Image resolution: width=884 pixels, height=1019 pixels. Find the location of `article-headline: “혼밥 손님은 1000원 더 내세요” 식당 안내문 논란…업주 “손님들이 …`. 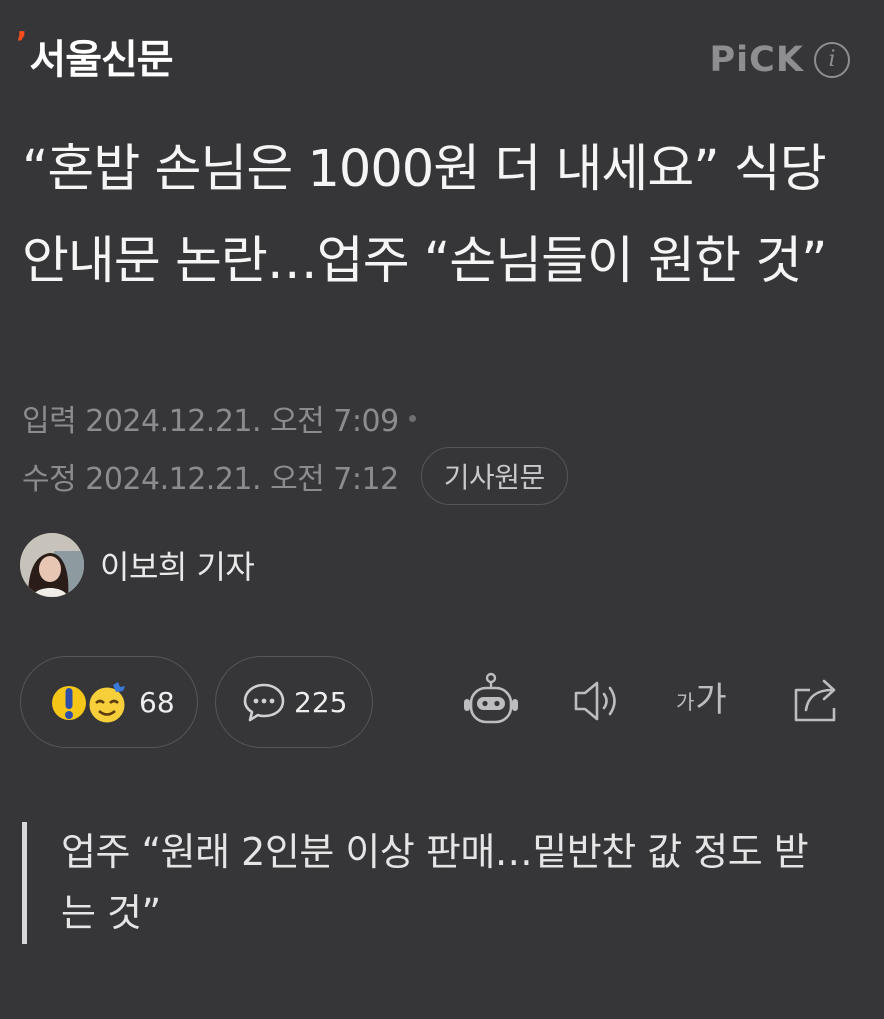

article-headline: “혼밥 손님은 1000원 더 내세요” 식당 안내문 논란…업주 “손님들이 … is located at coordinates (425, 215).